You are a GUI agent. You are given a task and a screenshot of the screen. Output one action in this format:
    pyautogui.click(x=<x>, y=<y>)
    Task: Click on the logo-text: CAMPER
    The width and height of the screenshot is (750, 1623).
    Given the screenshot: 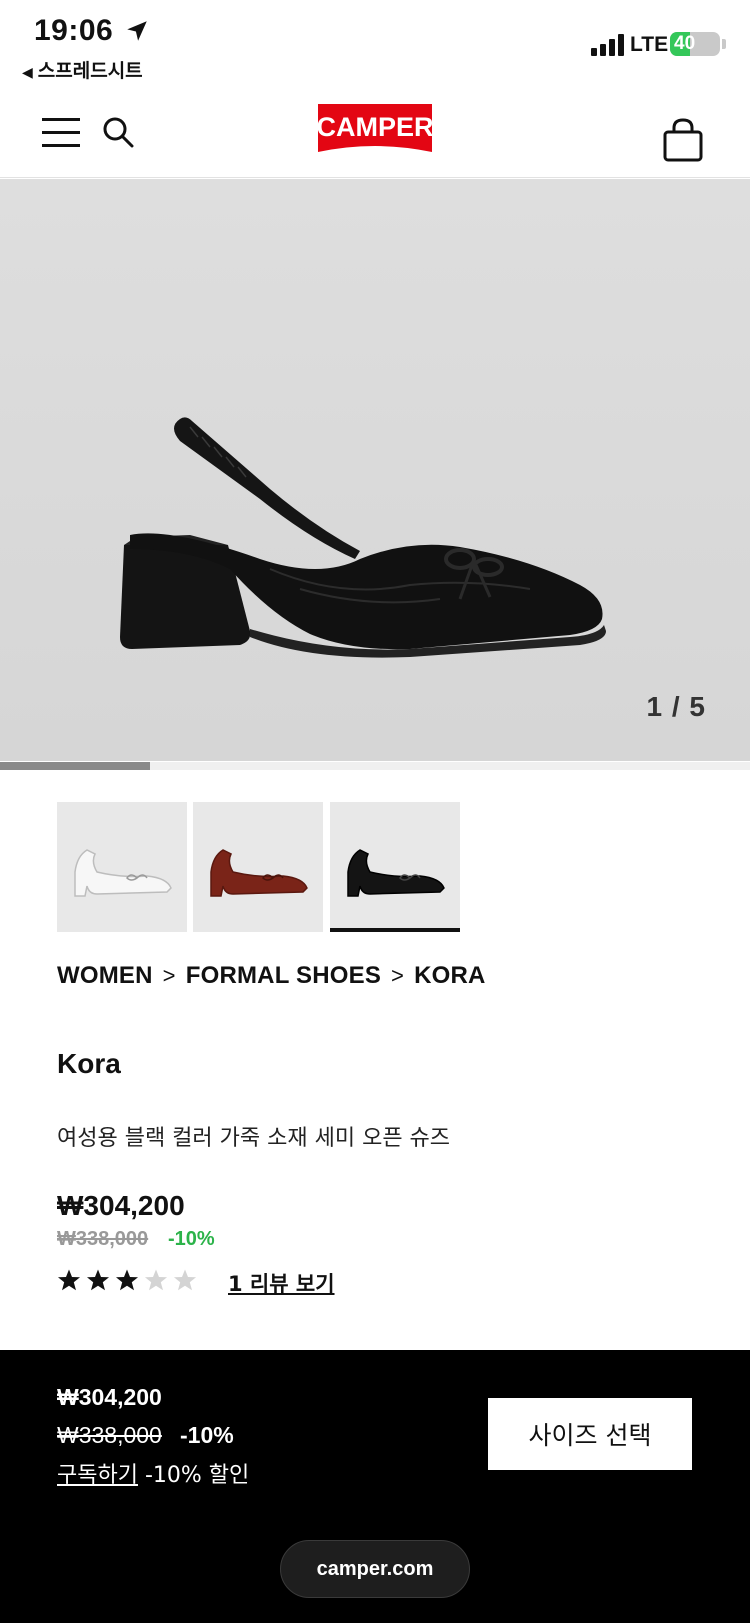 What is the action you would take?
    pyautogui.click(x=374, y=127)
    